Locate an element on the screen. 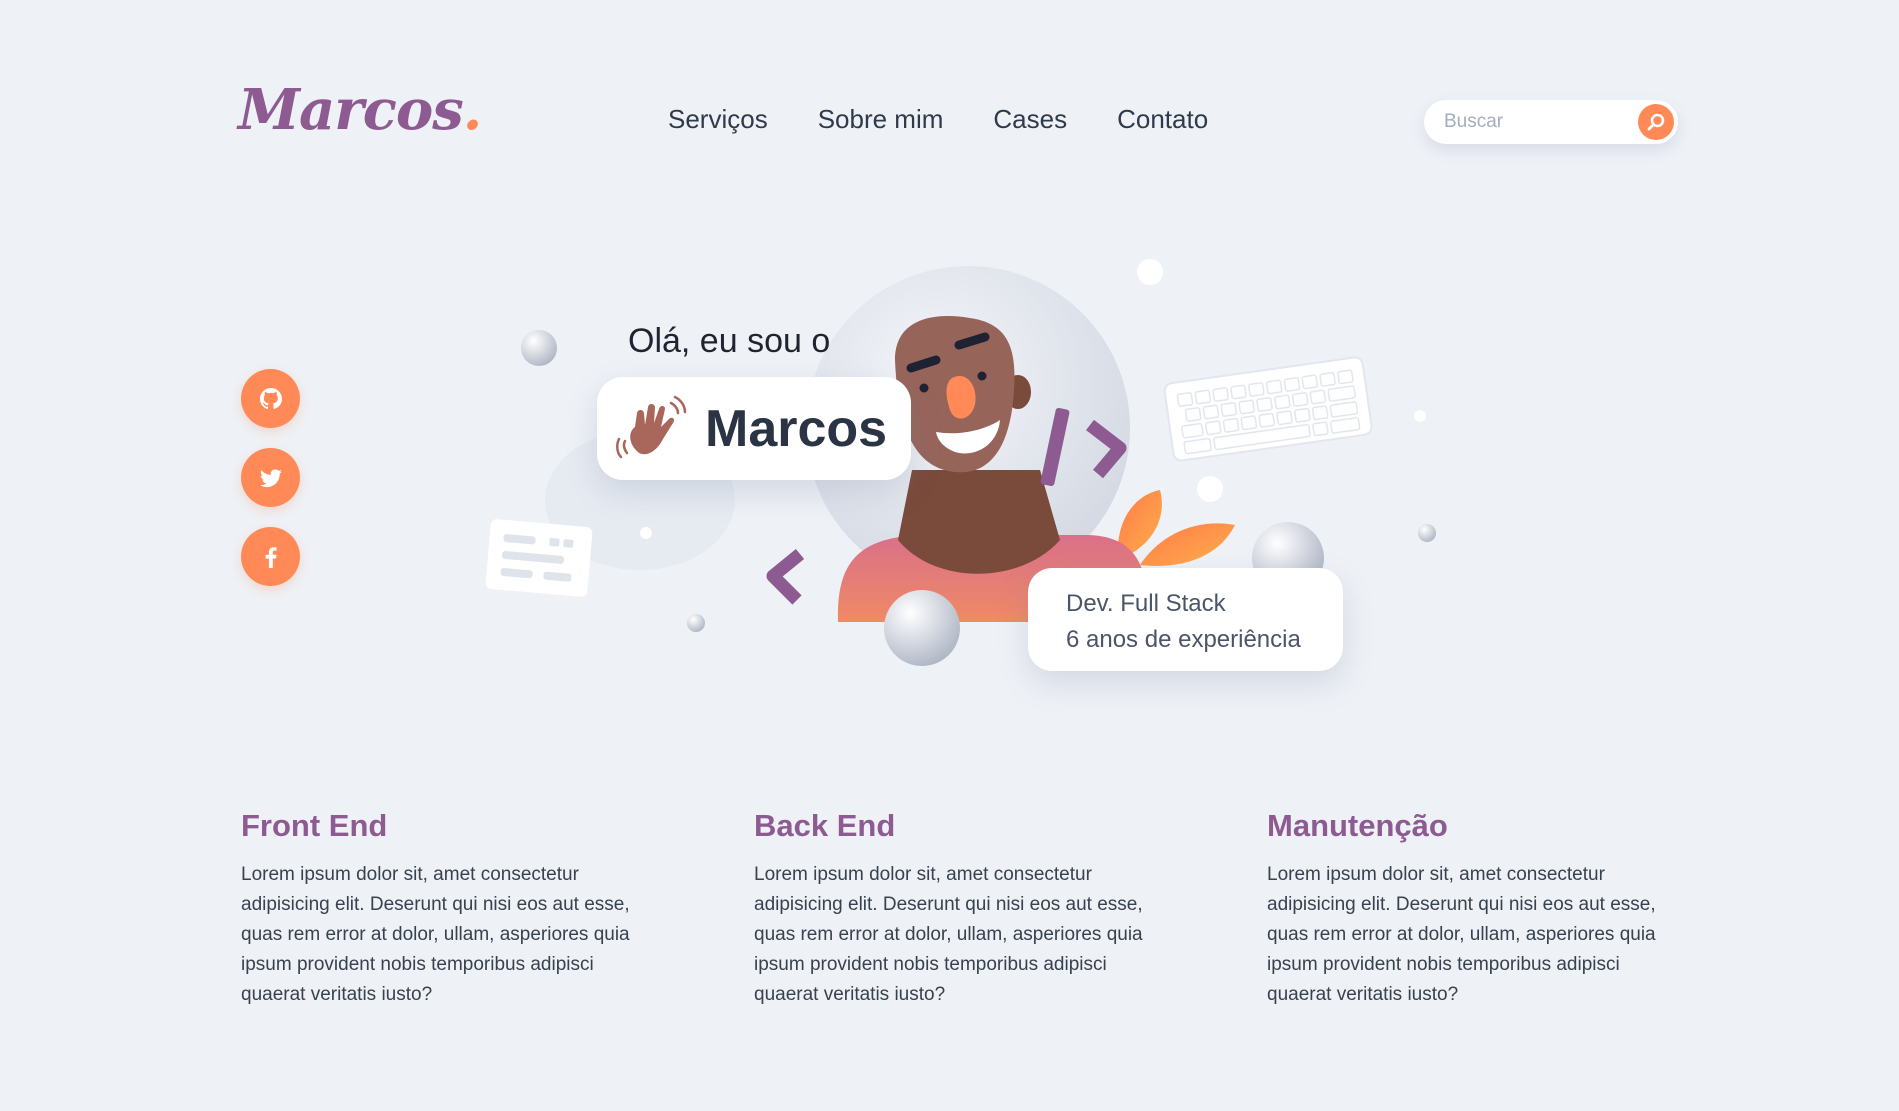 This screenshot has width=1899, height=1111. hero-name: Marcos is located at coordinates (796, 428).